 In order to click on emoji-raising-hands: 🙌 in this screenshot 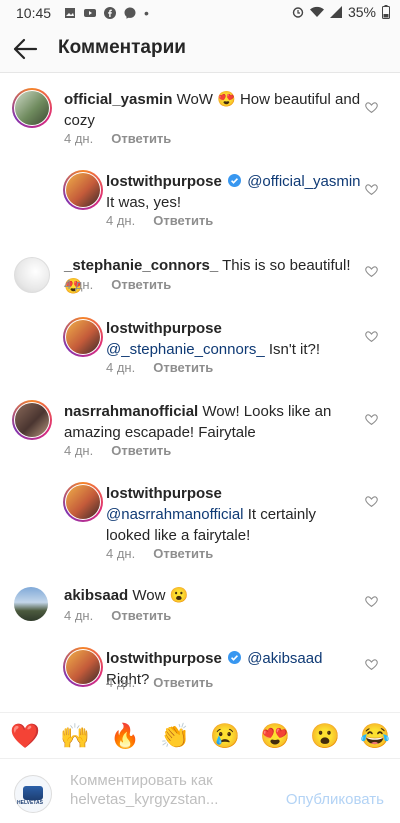, I will do `click(75, 736)`.